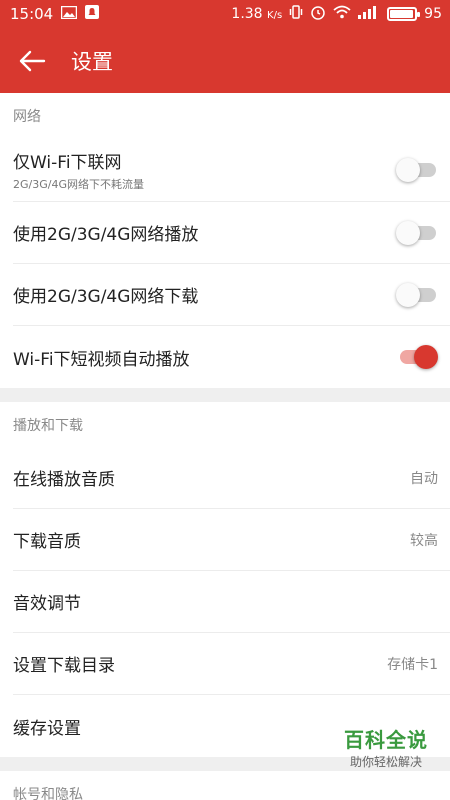  What do you see at coordinates (433, 14) in the screenshot?
I see `battery-level: 95` at bounding box center [433, 14].